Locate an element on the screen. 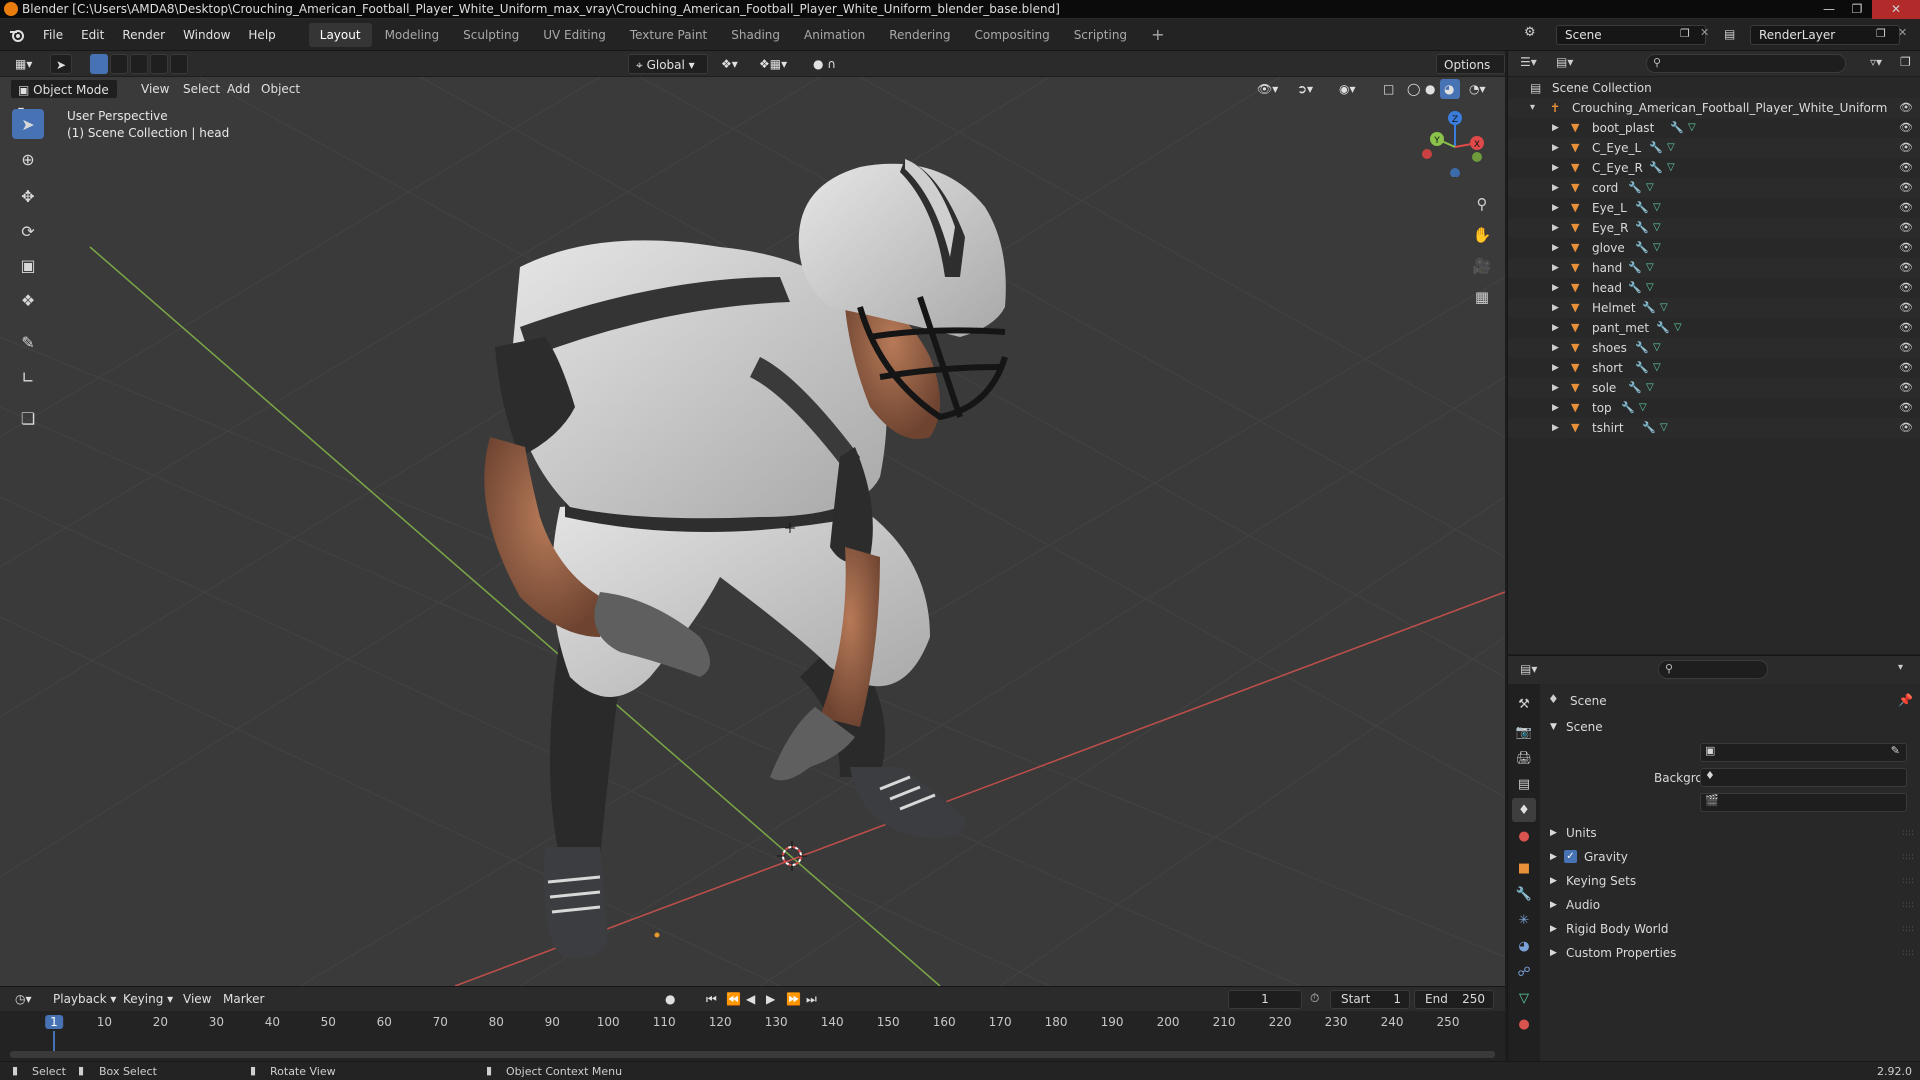  timeline-scrollbar is located at coordinates (752, 1054).